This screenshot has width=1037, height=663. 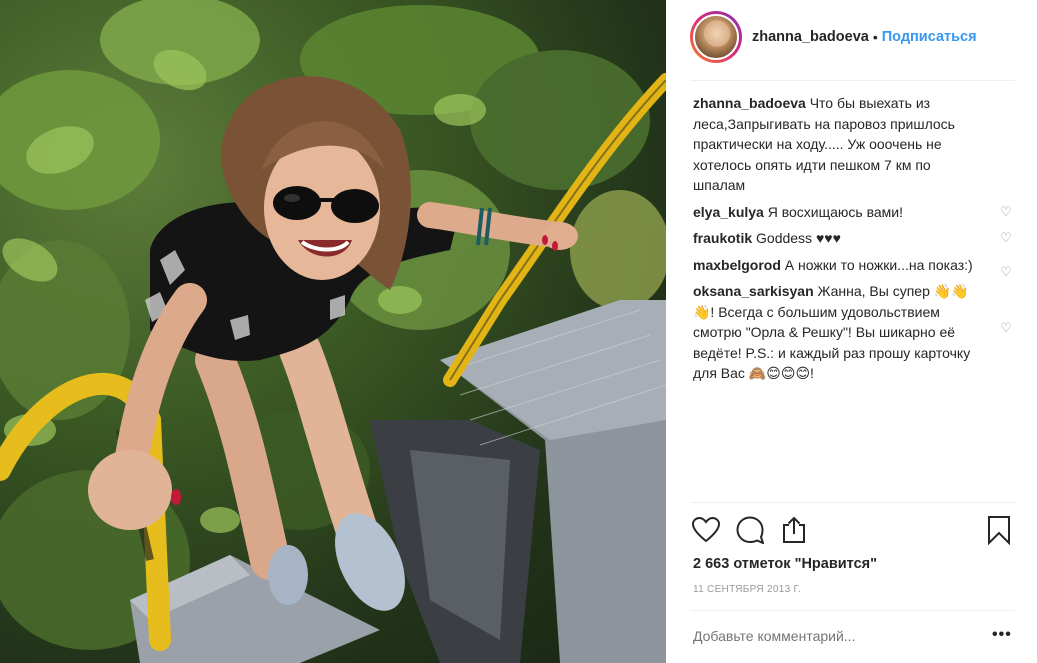 I want to click on comment-item: elya_kulya Я восхищаюсь вами! ♡, so click(x=853, y=212).